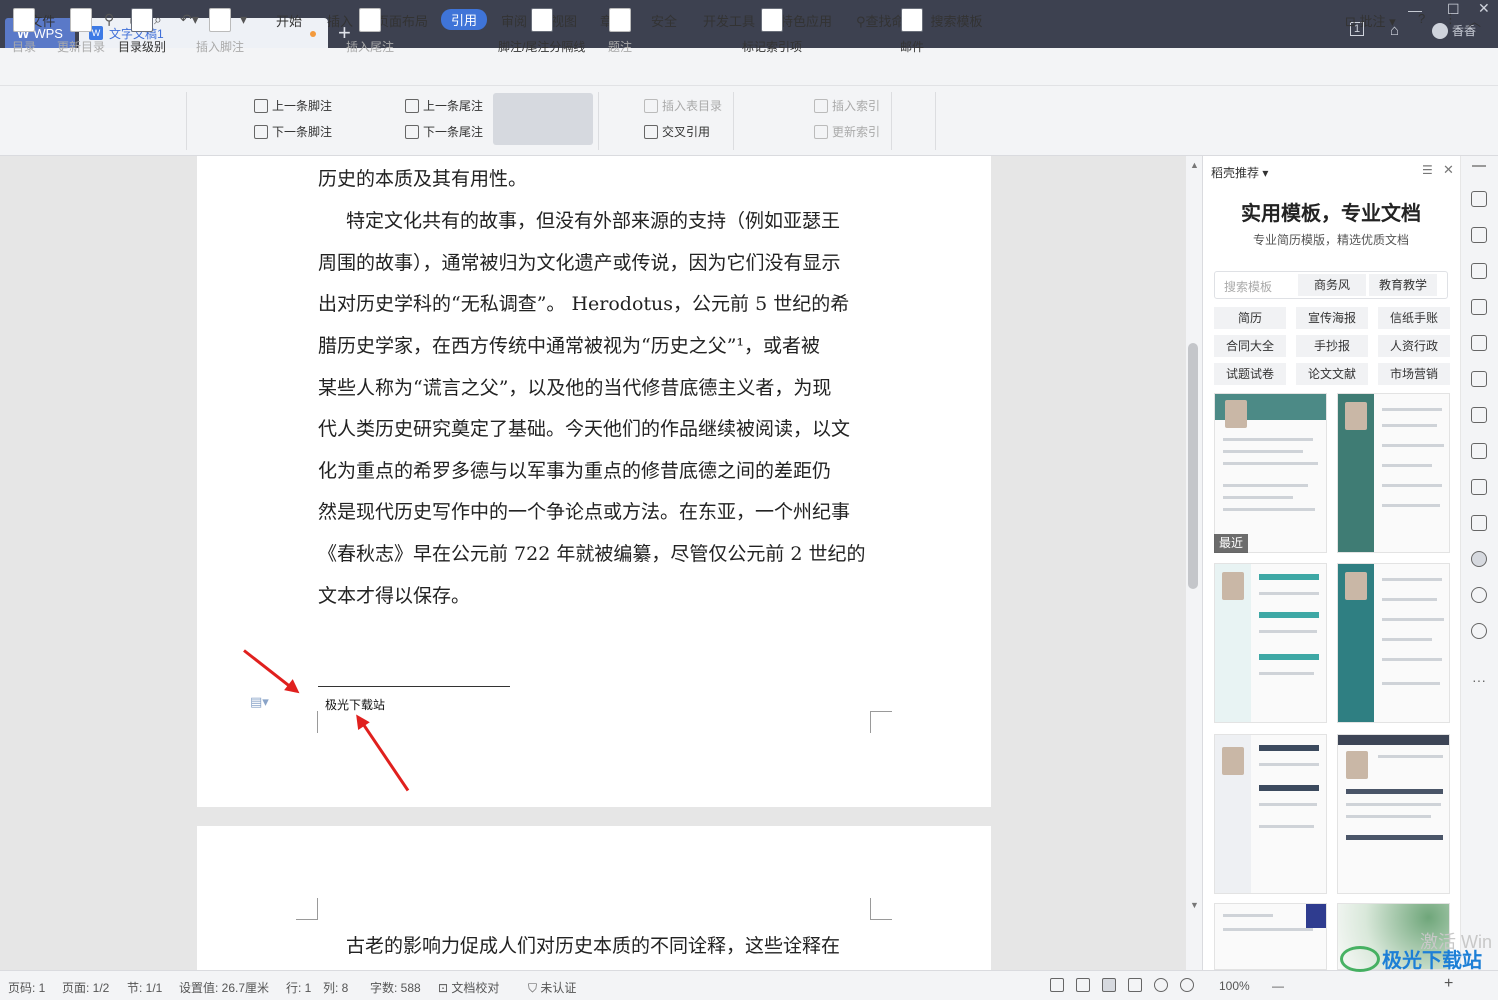 The image size is (1498, 1000). What do you see at coordinates (1187, 985) in the screenshot?
I see `eye-protection-icon` at bounding box center [1187, 985].